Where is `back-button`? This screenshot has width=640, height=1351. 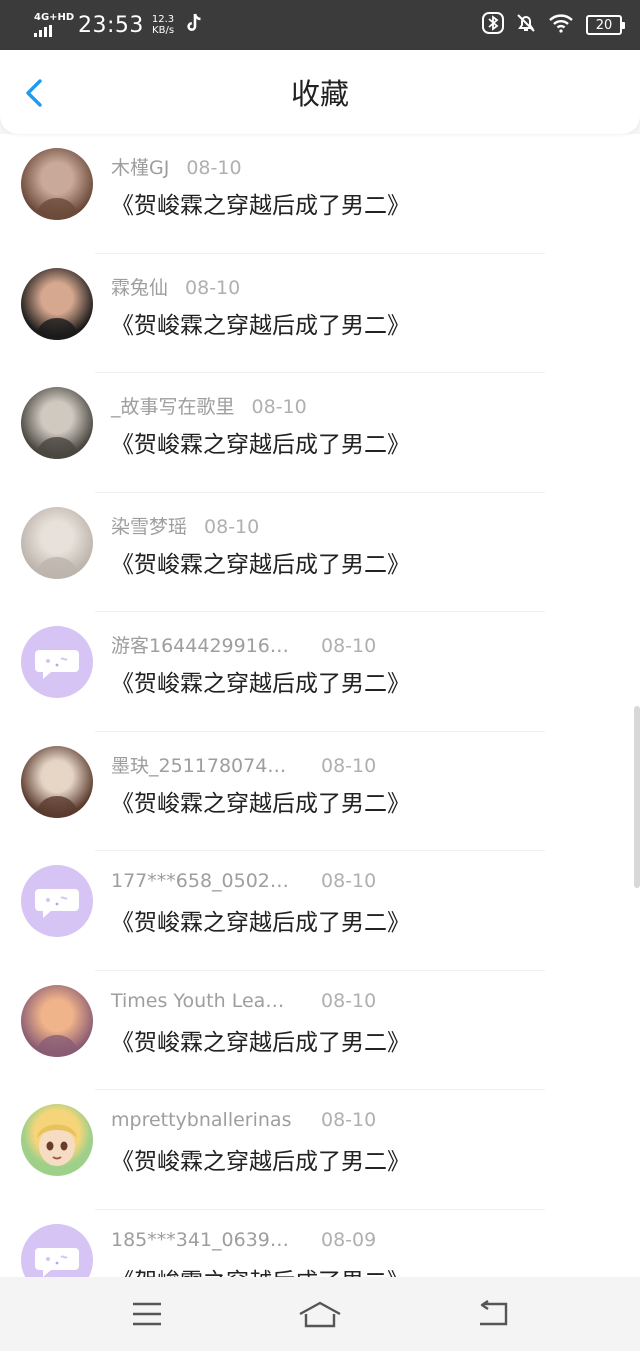
back-button is located at coordinates (35, 93).